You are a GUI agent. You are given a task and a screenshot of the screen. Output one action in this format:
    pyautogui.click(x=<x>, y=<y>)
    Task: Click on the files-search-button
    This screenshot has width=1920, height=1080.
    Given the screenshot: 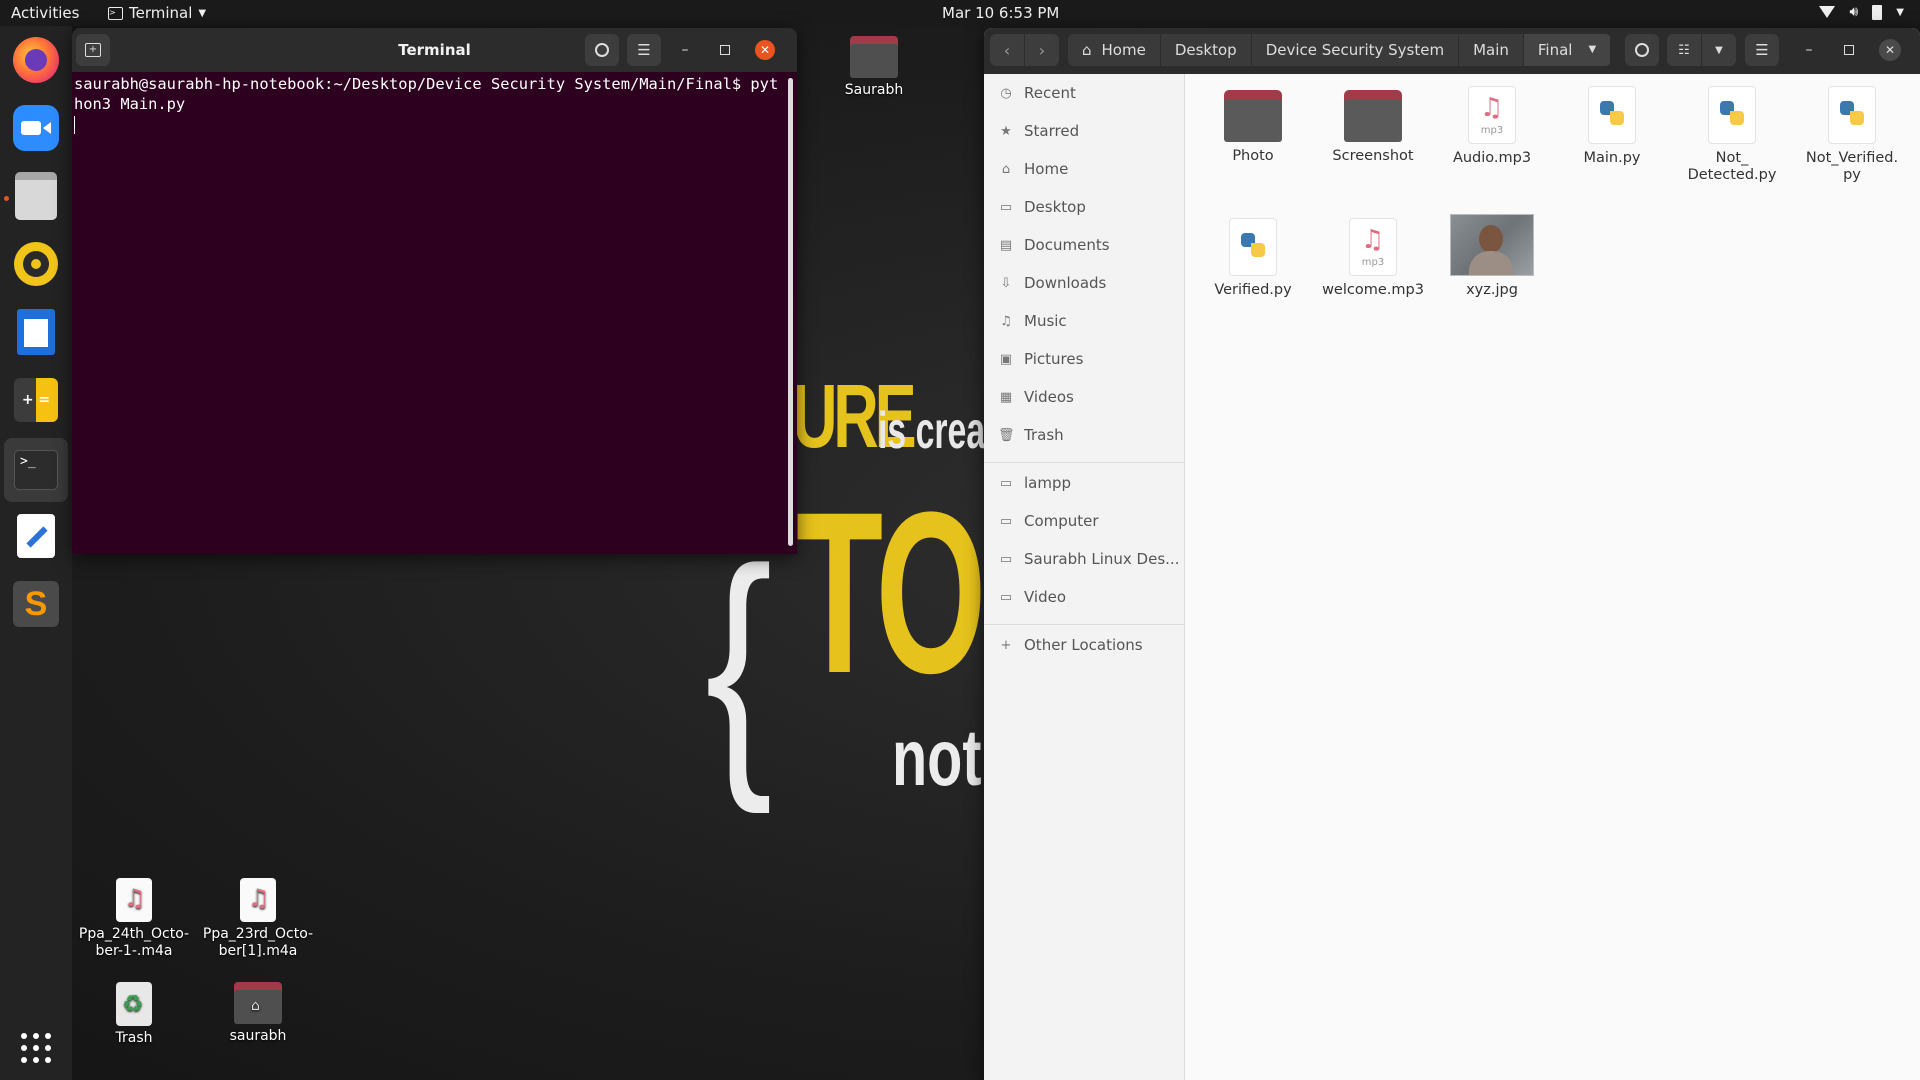 What is the action you would take?
    pyautogui.click(x=1642, y=50)
    